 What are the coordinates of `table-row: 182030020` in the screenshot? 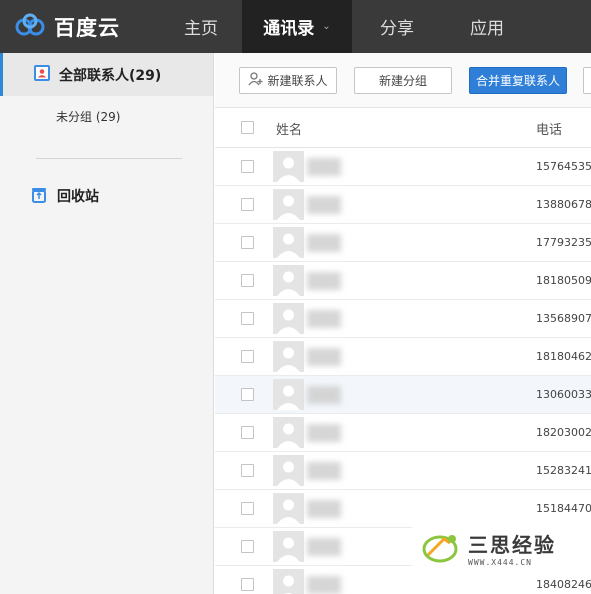 It's located at (403, 433).